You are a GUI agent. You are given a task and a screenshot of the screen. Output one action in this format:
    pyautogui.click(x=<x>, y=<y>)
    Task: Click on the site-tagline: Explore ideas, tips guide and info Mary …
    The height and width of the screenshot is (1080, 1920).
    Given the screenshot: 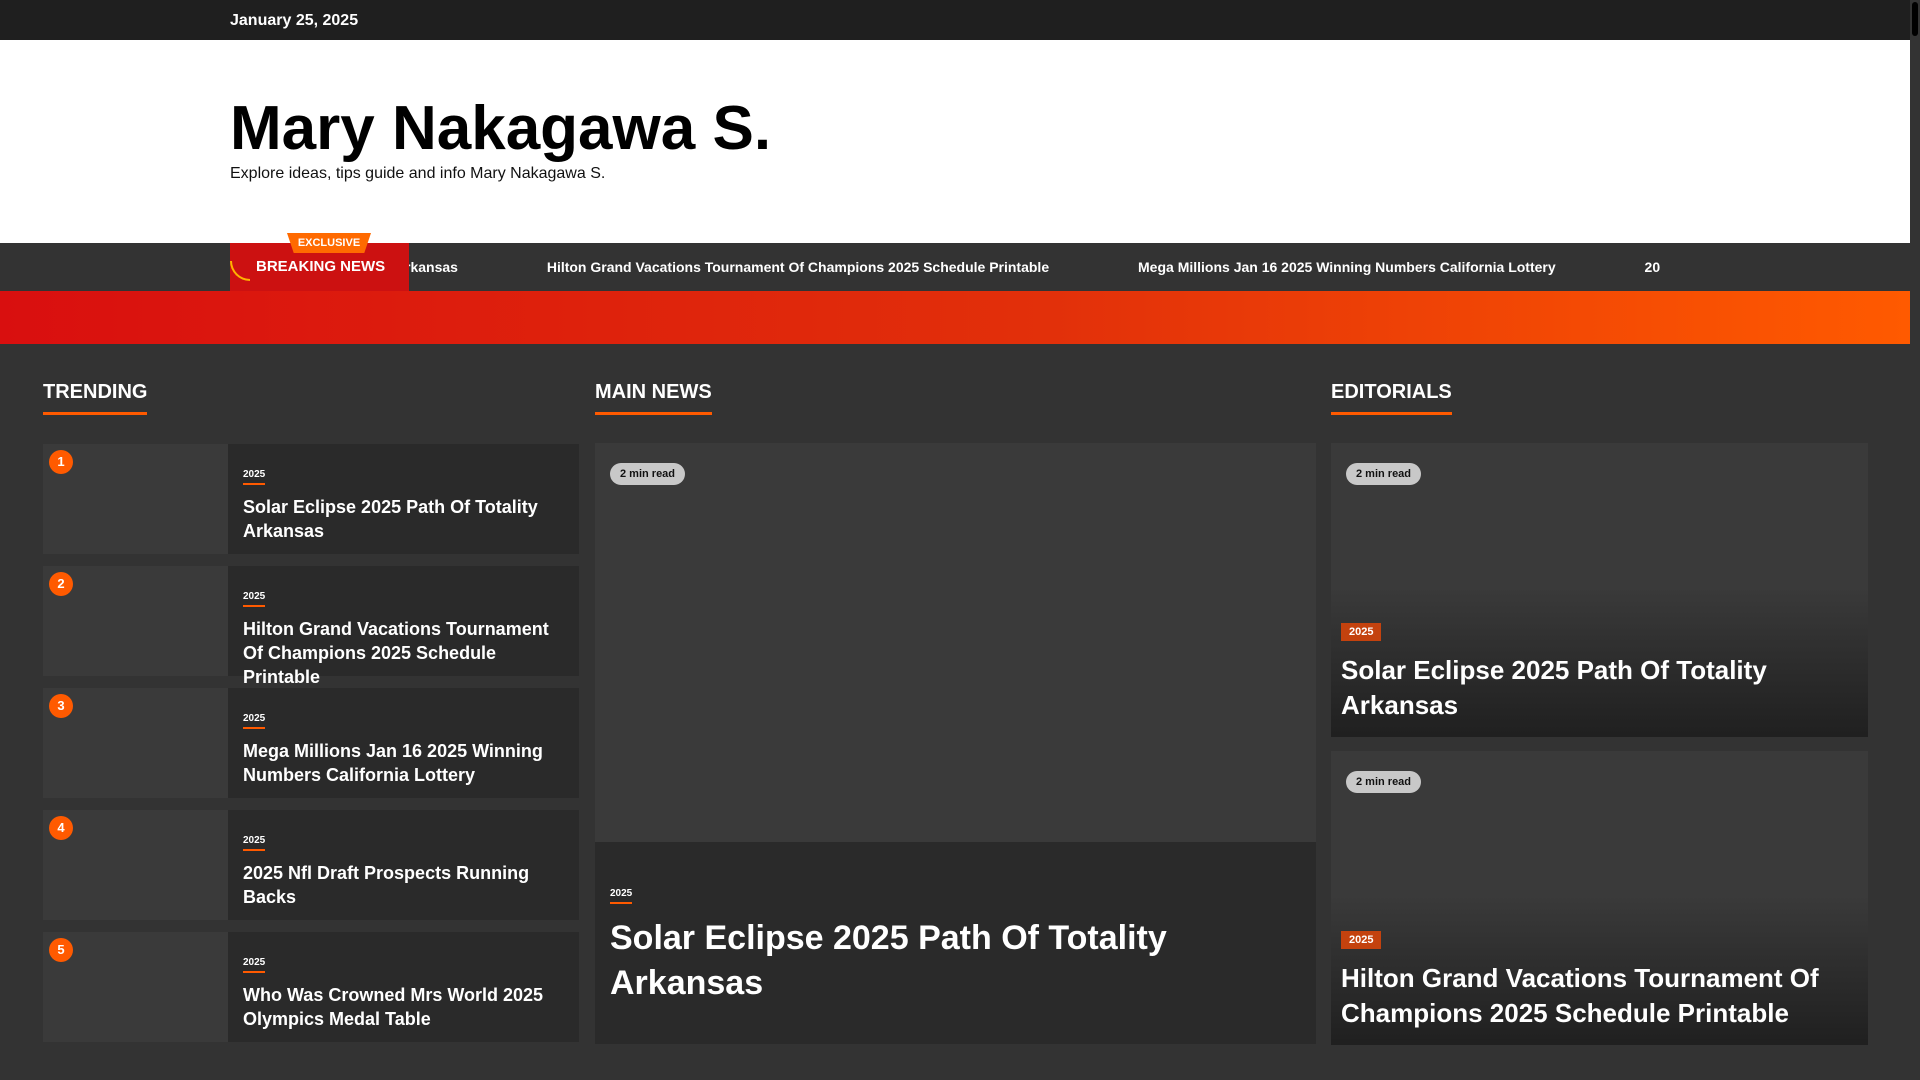 What is the action you would take?
    pyautogui.click(x=418, y=173)
    